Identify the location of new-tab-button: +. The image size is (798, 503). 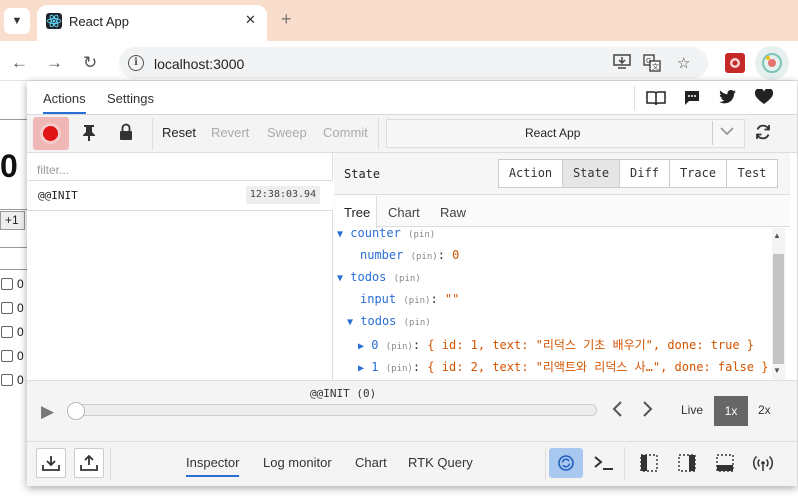
(286, 19).